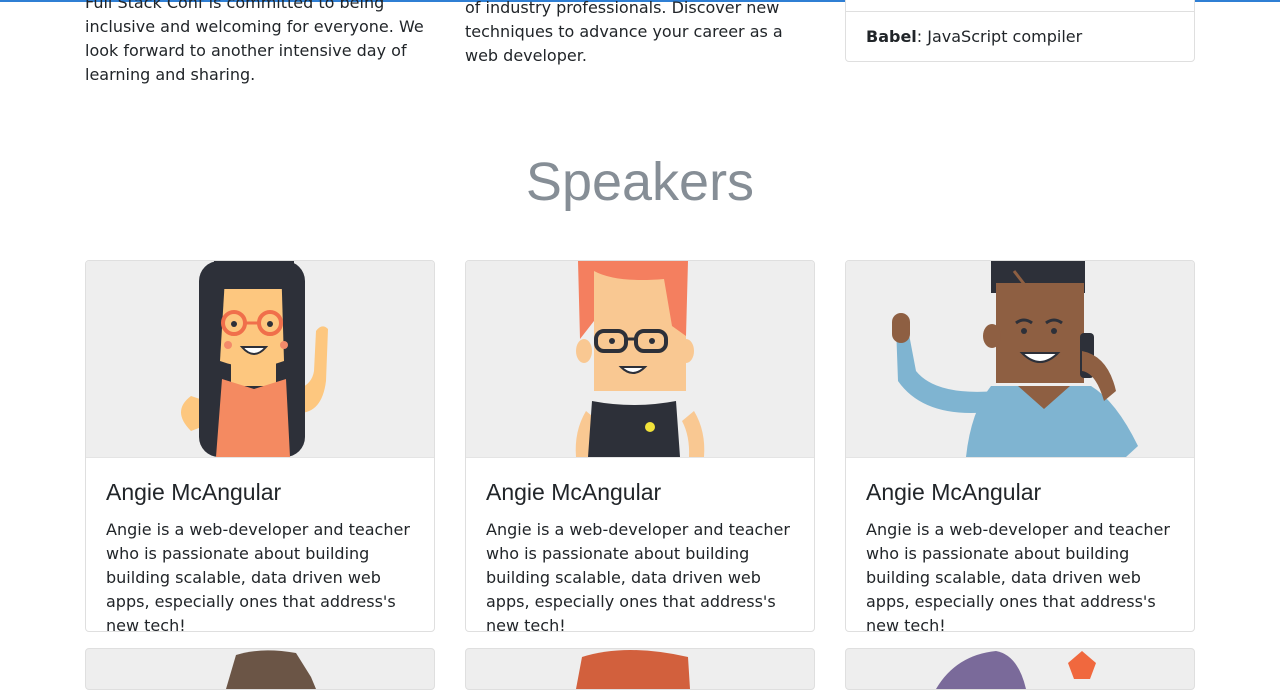 This screenshot has width=1280, height=690. I want to click on speaker-illustration-redhead-icon, so click(640, 359).